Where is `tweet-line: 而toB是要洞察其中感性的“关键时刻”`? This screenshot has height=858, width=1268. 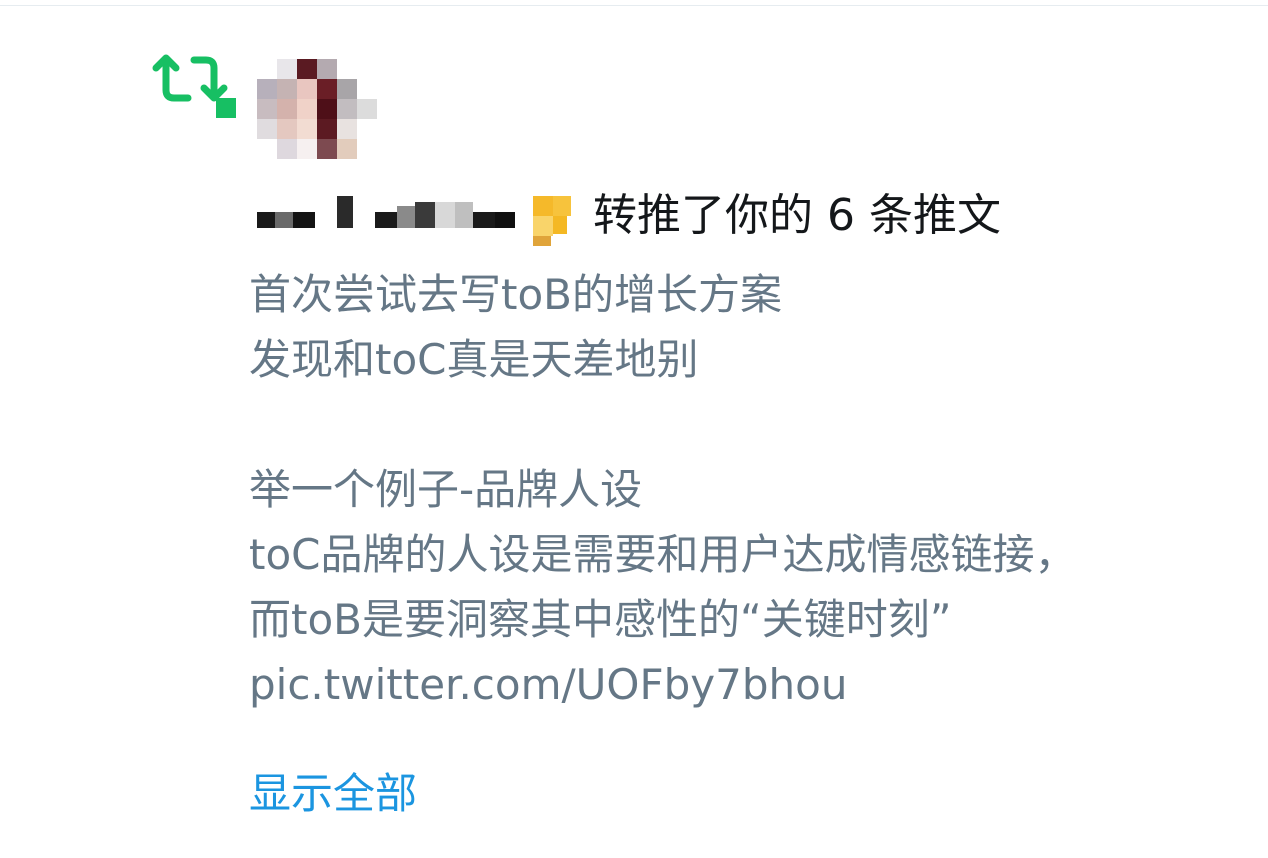 tweet-line: 而toB是要洞察其中感性的“关键时刻” is located at coordinates (600, 619).